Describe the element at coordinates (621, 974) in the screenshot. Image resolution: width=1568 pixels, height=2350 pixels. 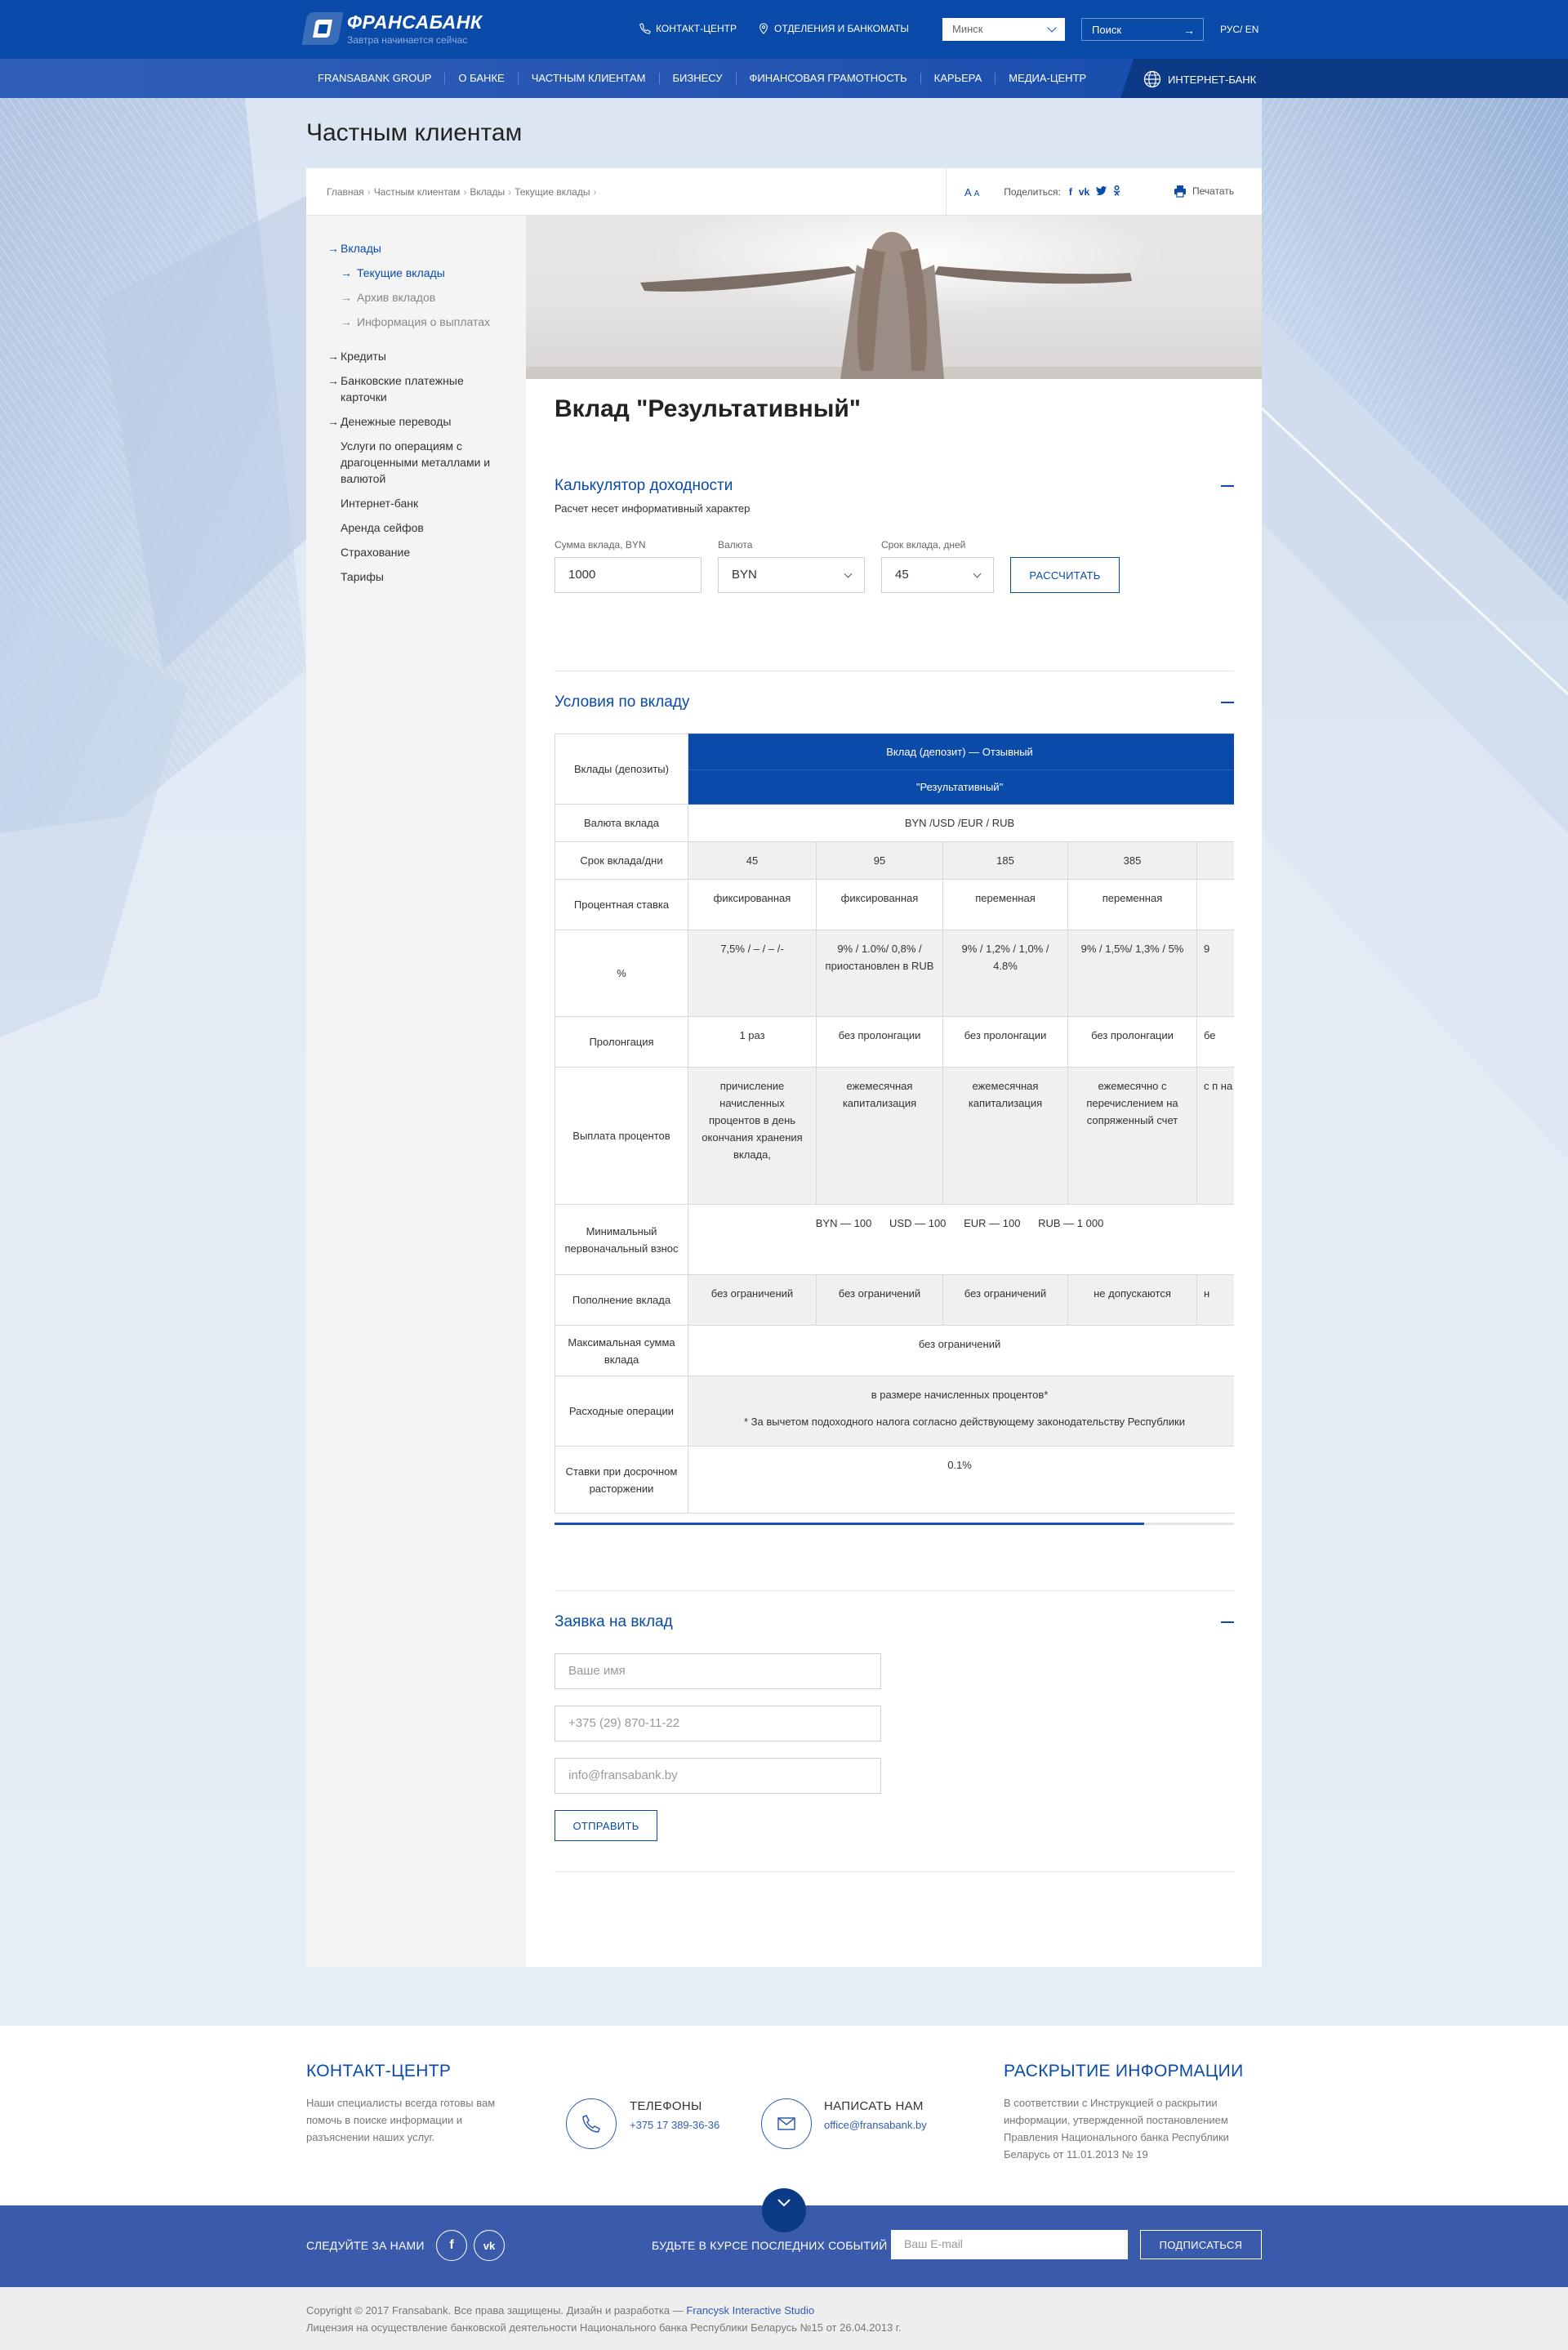
I see `row-header: %` at that location.